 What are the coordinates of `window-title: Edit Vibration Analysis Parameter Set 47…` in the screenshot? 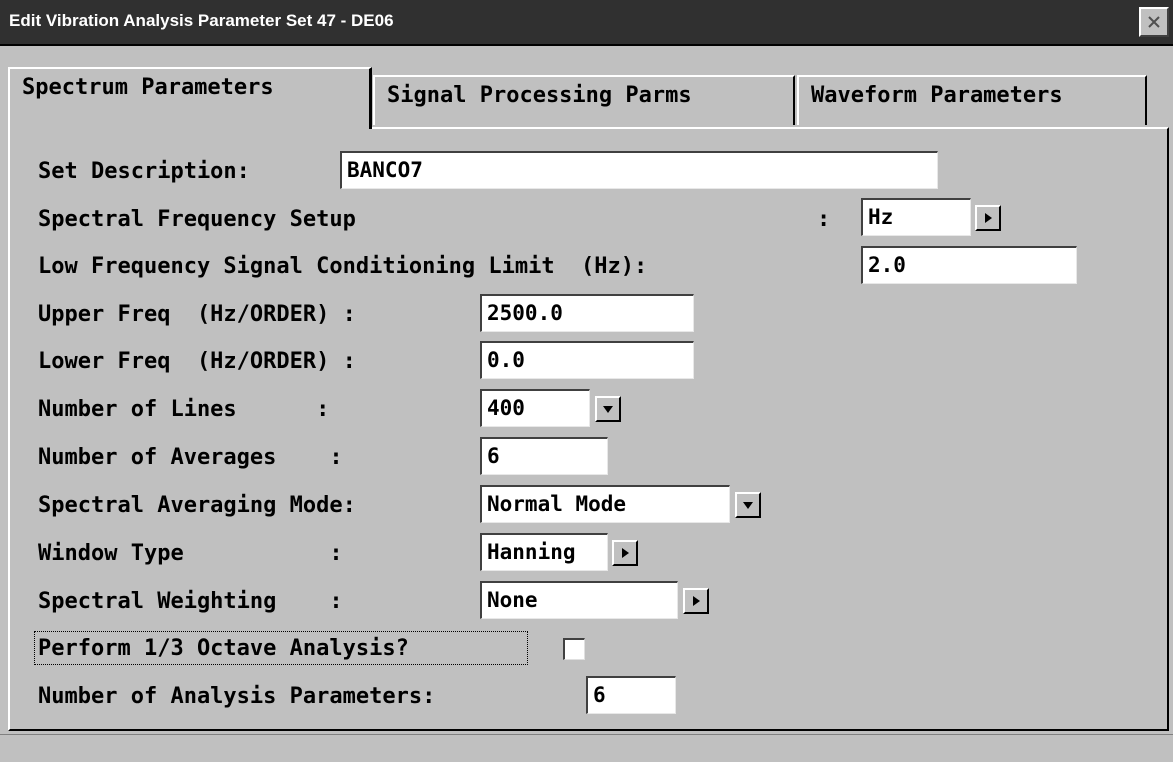 It's located at (201, 20).